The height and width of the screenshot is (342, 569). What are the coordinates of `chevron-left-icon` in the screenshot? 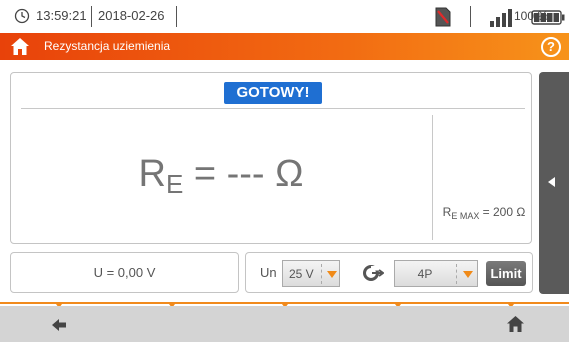 It's located at (551, 182).